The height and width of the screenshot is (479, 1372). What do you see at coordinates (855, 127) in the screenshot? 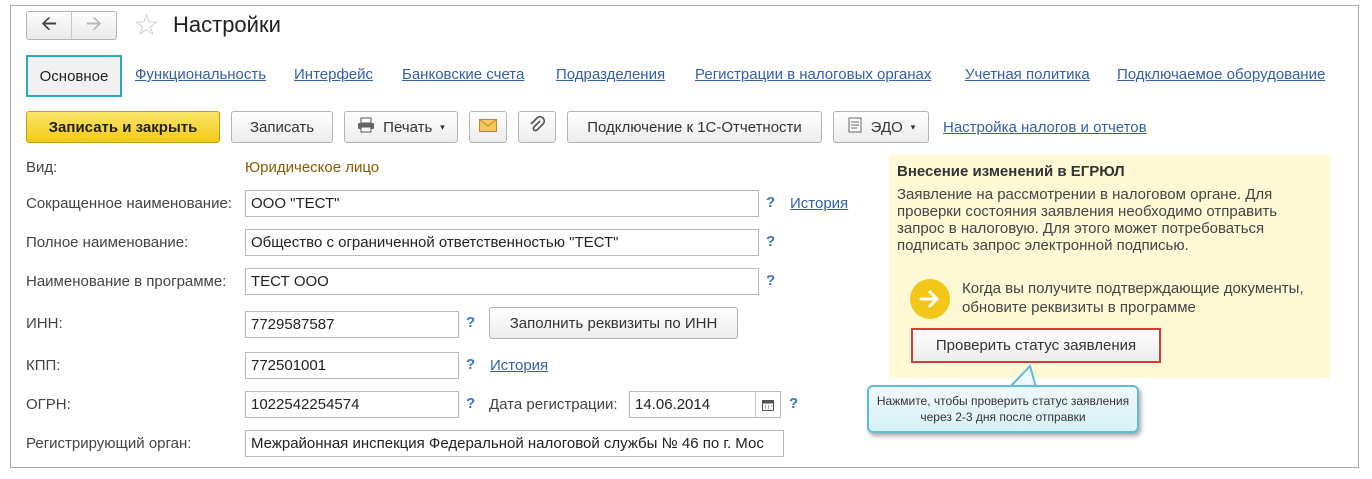
I see `edo-icon` at bounding box center [855, 127].